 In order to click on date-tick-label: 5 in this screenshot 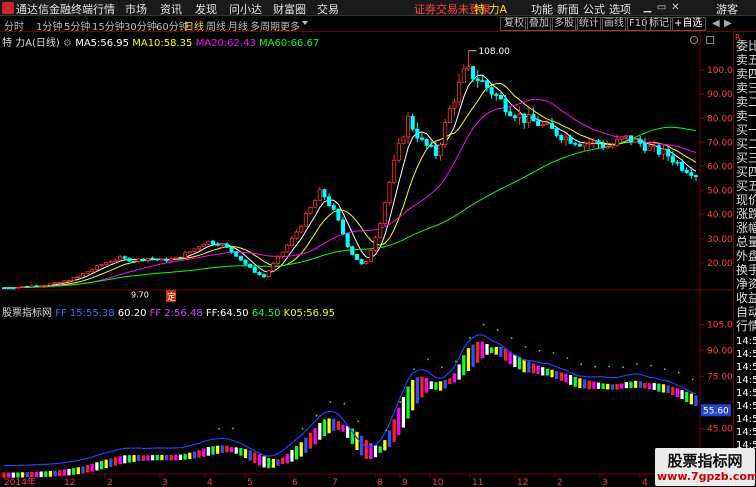, I will do `click(250, 482)`.